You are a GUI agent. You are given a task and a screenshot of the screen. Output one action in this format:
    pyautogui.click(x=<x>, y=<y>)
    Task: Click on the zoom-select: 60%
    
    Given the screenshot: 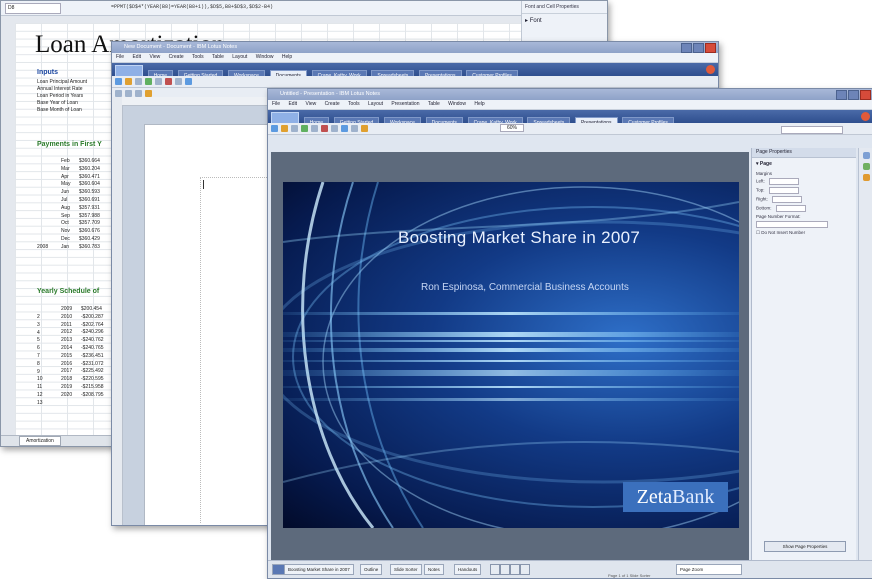 What is the action you would take?
    pyautogui.click(x=512, y=128)
    